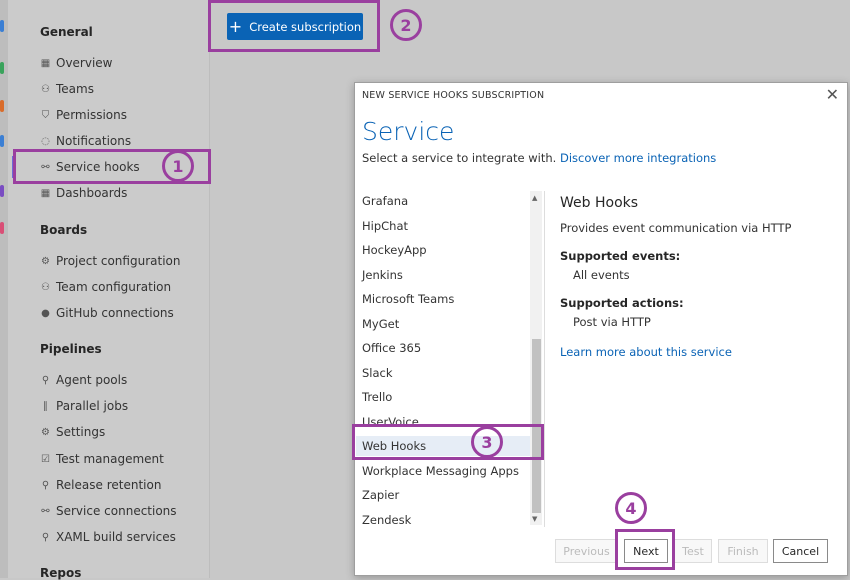 The image size is (850, 580). What do you see at coordinates (45, 380) in the screenshot?
I see `agent-pools-icon: ⚲` at bounding box center [45, 380].